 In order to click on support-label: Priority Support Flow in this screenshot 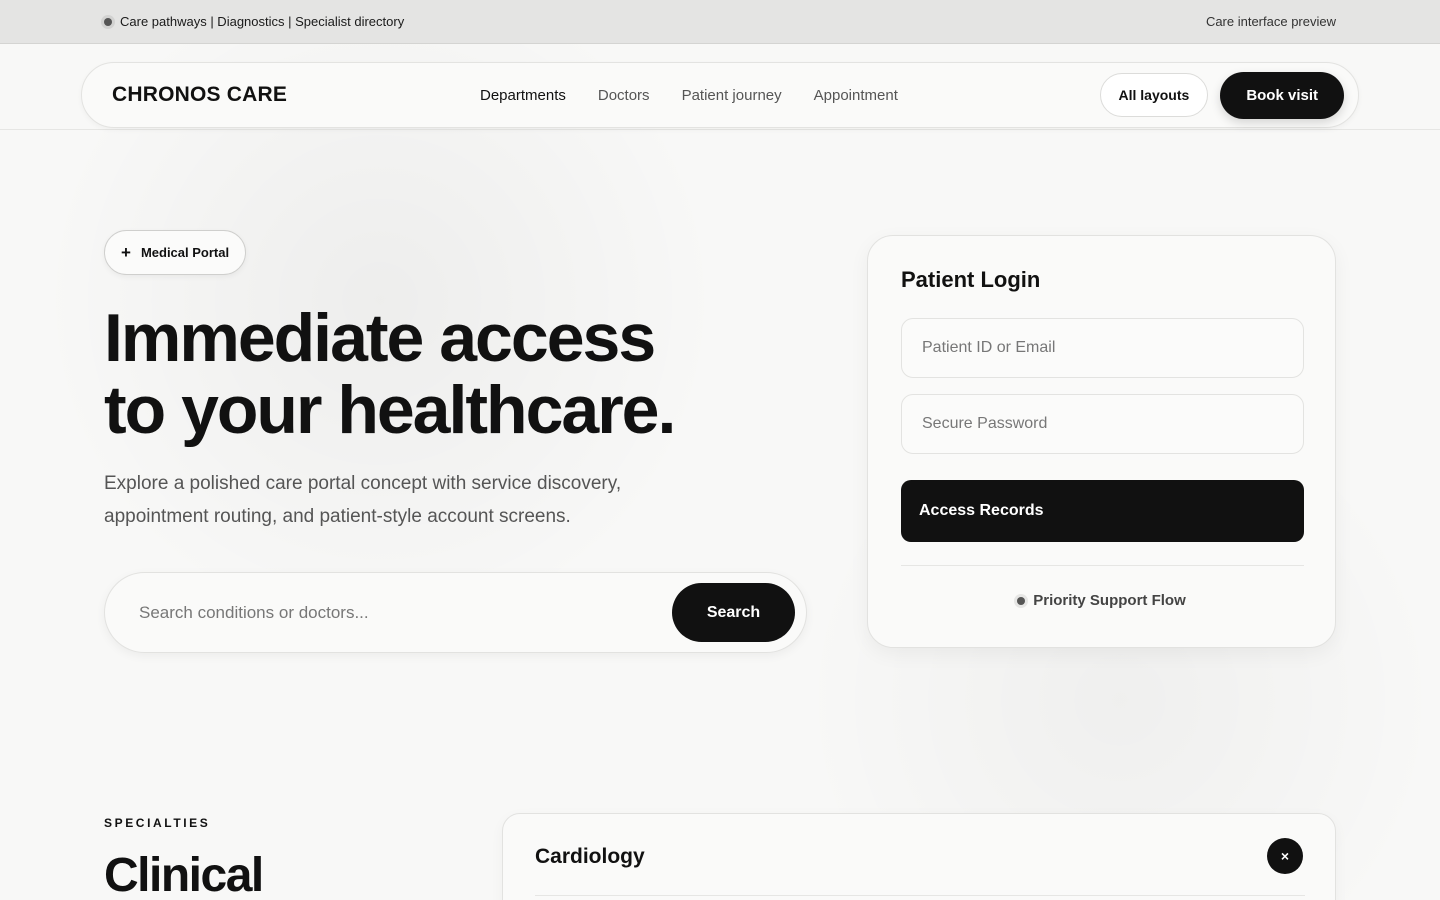, I will do `click(1109, 600)`.